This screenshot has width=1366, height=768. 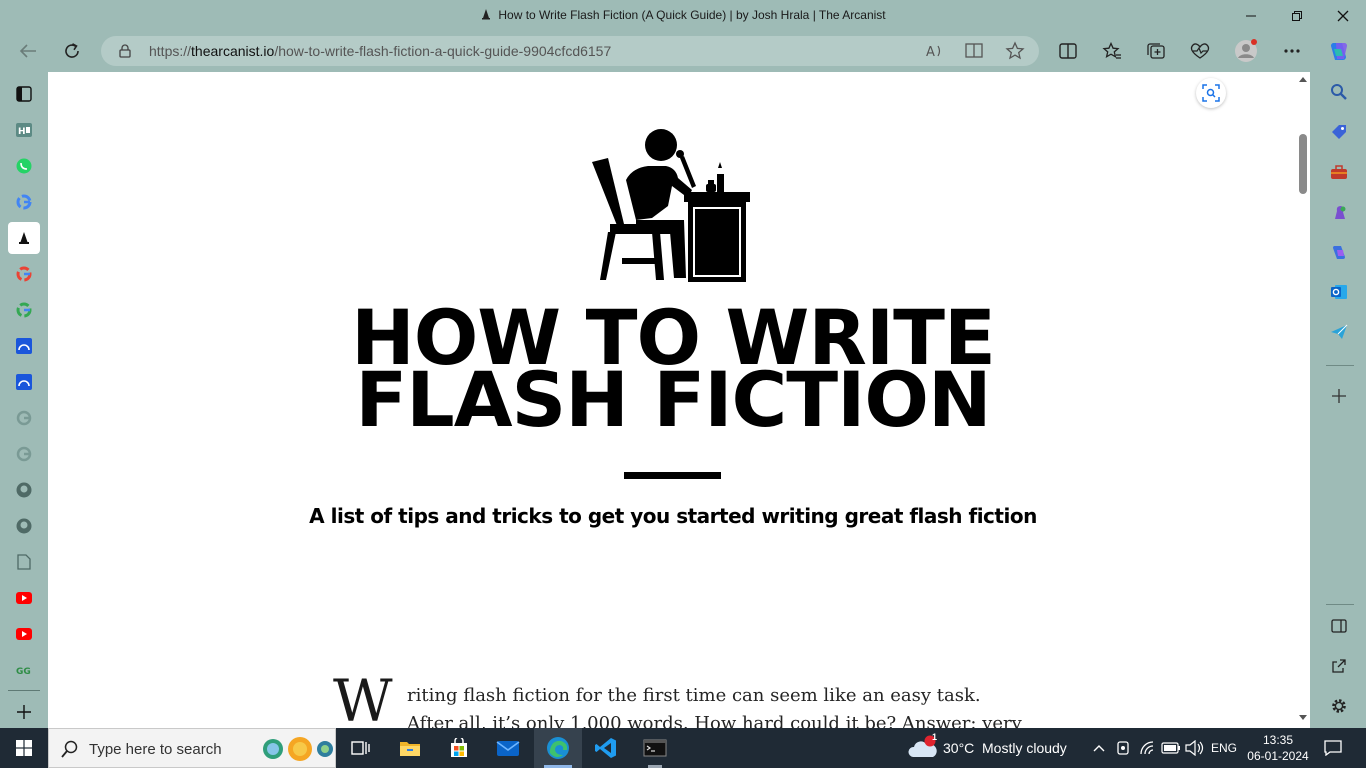 I want to click on tab-actions-button, so click(x=24, y=94).